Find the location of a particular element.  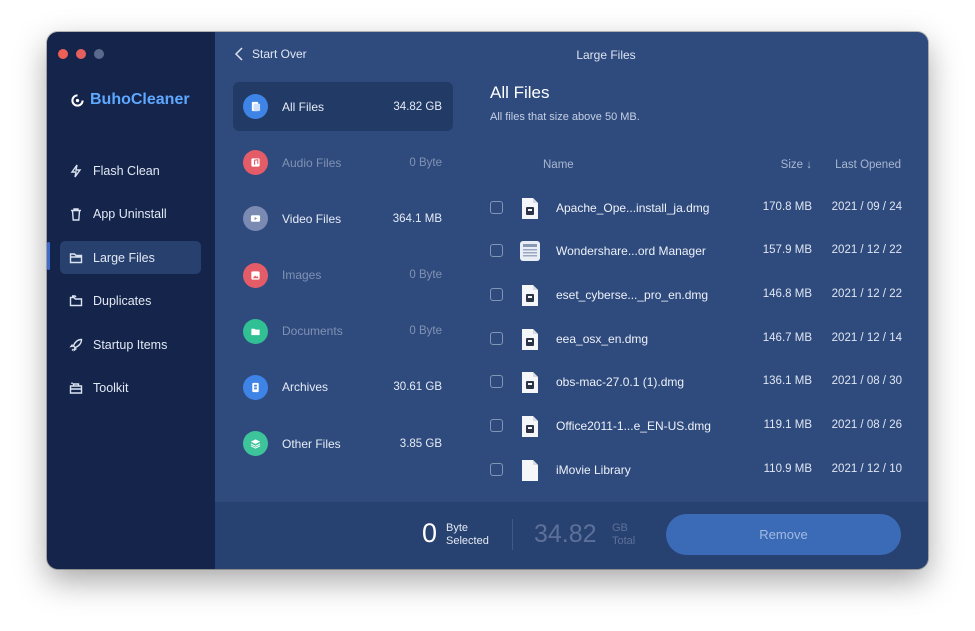

bolt-icon is located at coordinates (76, 170).